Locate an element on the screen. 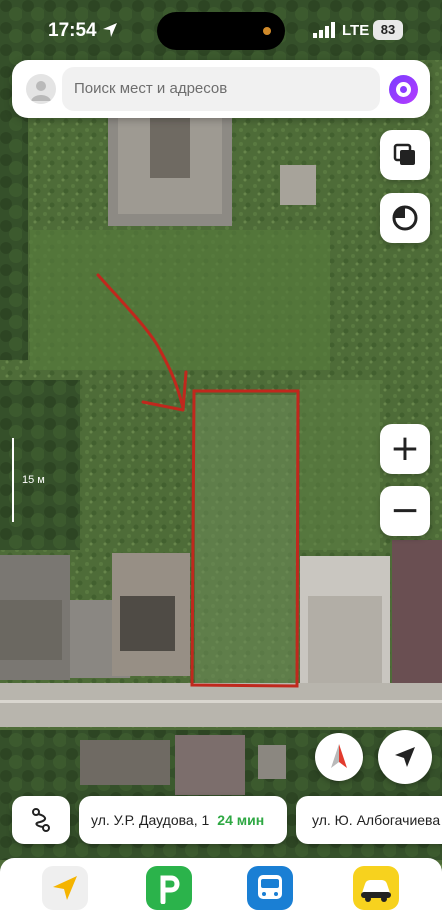  compass-icon is located at coordinates (339, 756).